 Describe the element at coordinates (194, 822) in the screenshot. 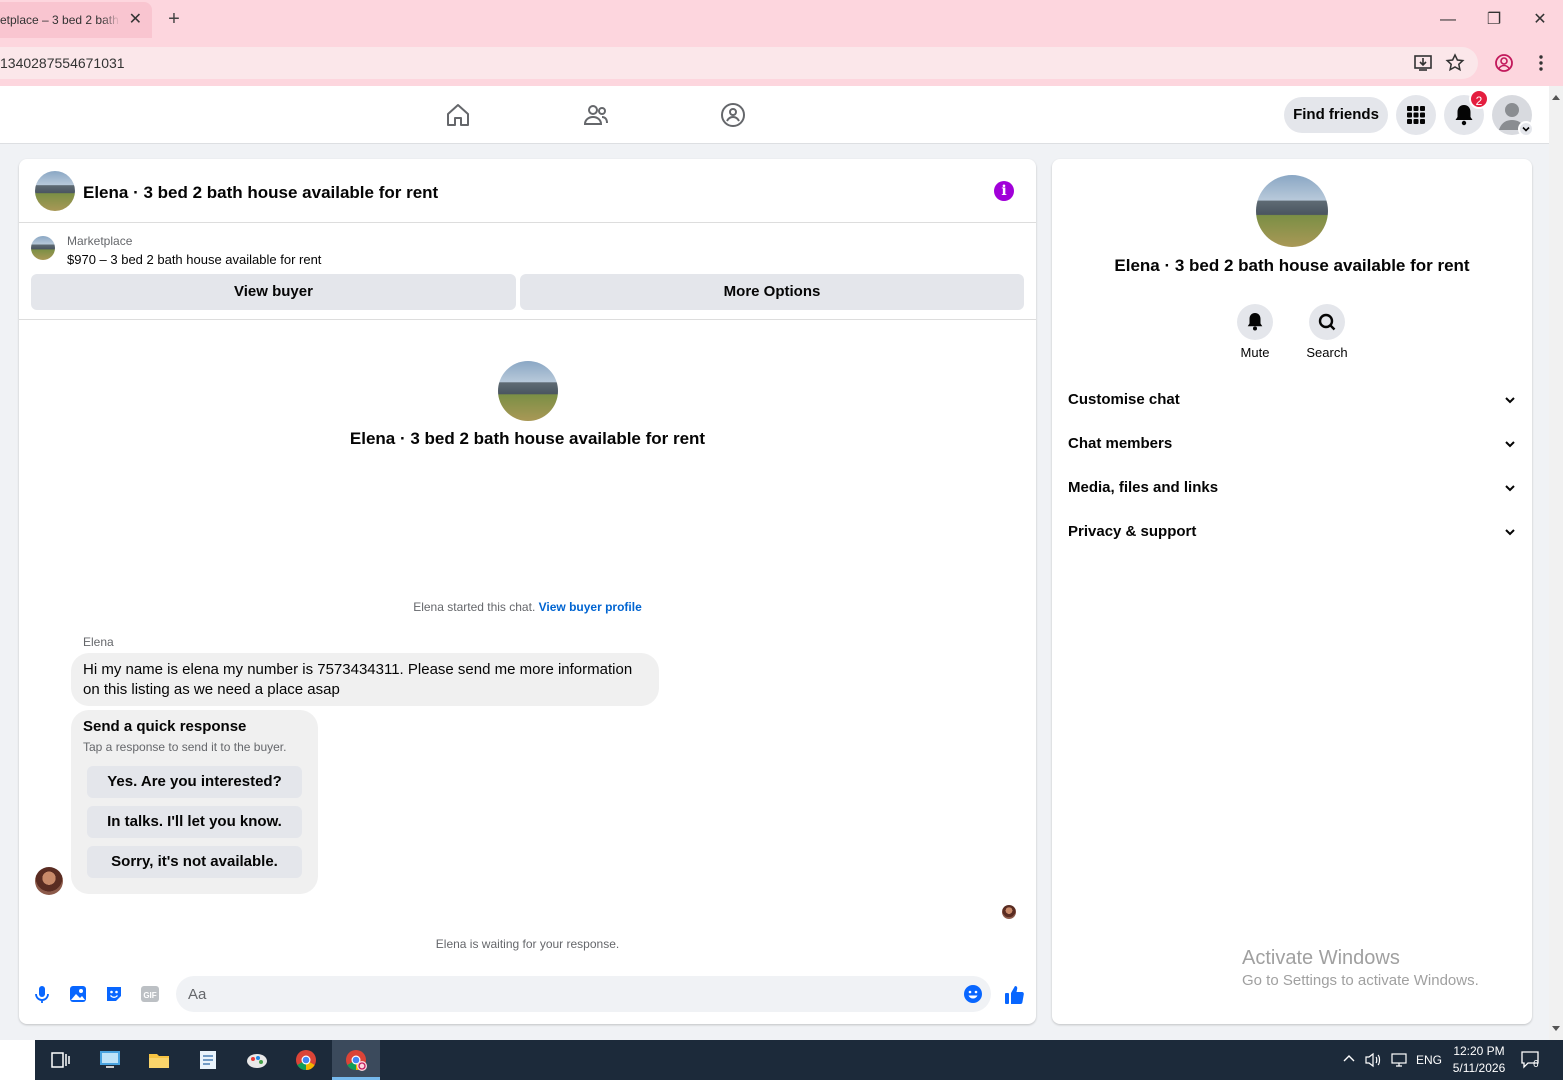

I see `quick-response-in-talks: In talks. I'll let you know.` at that location.